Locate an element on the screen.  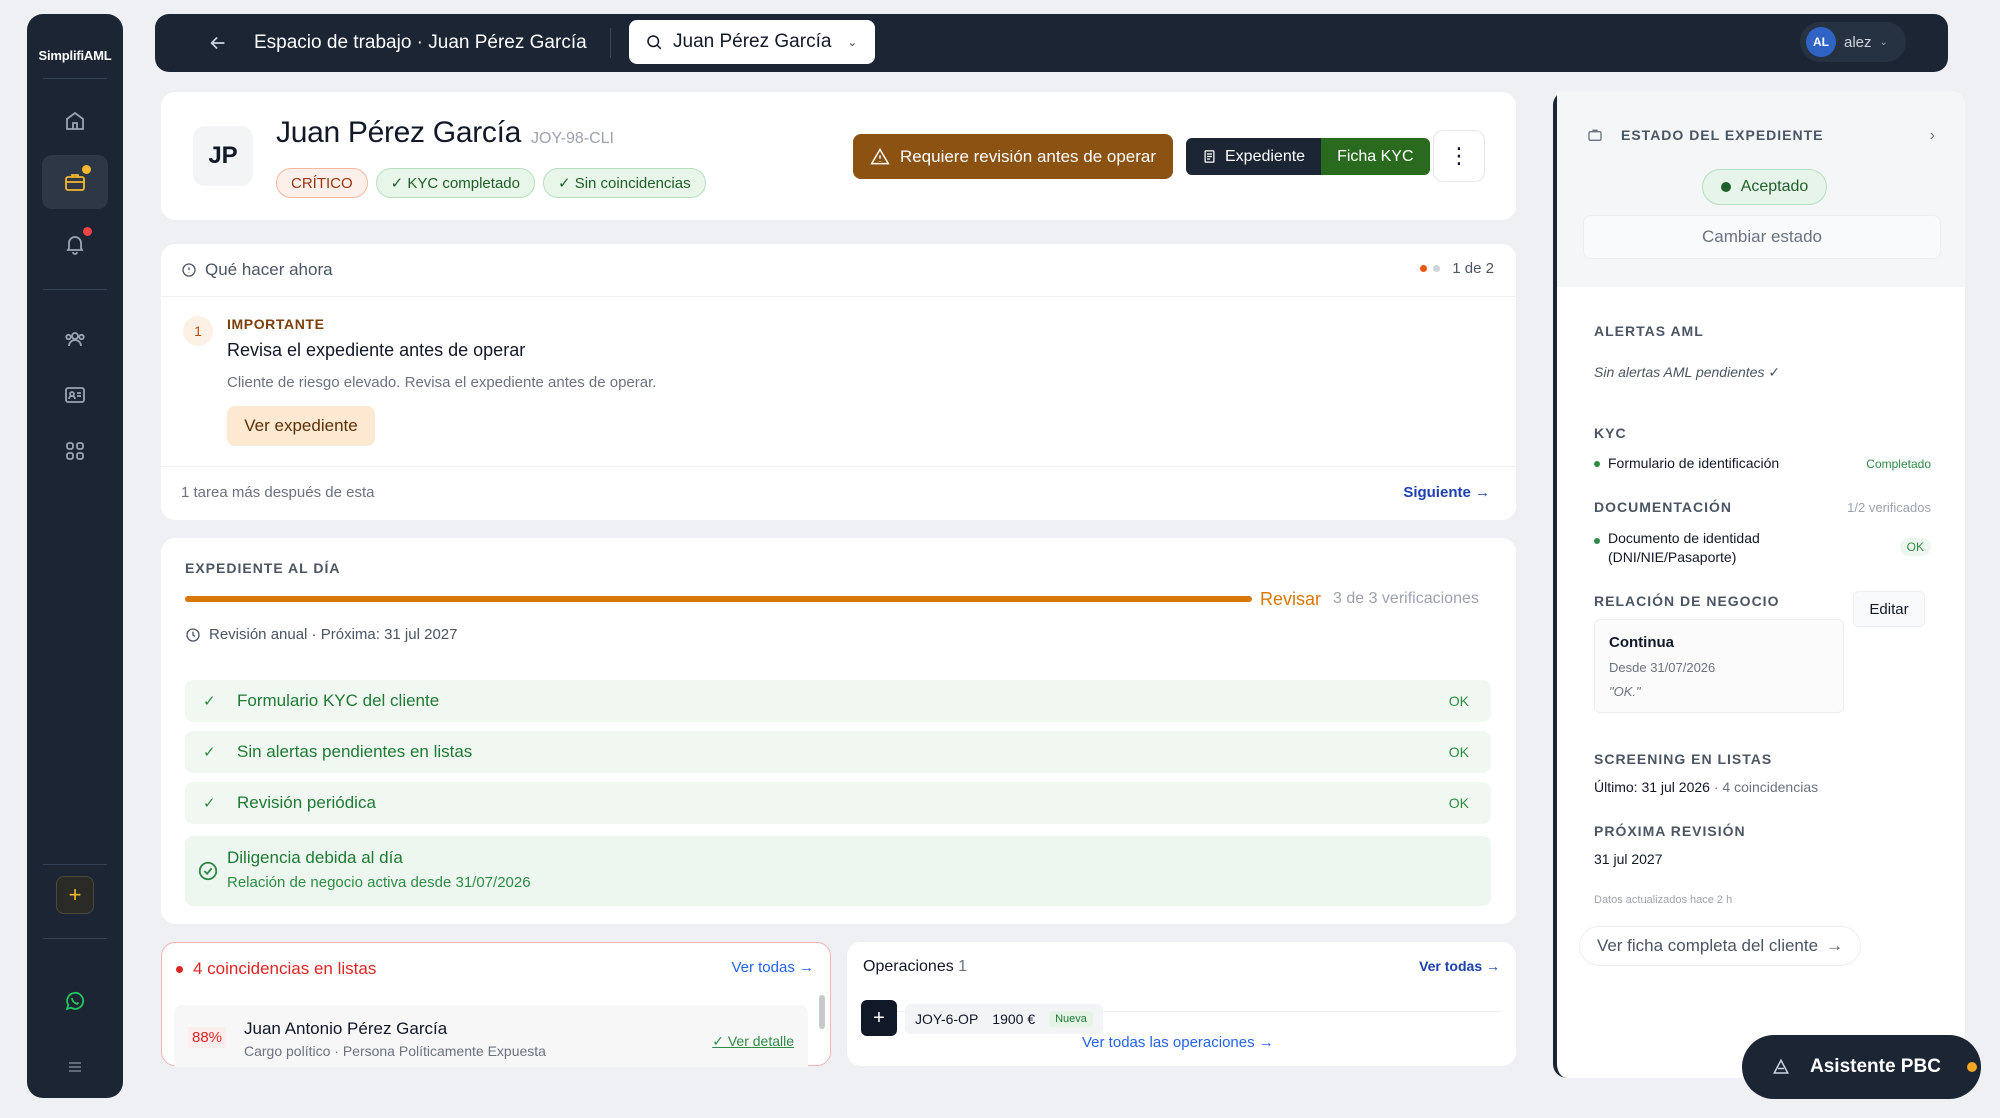
add-operation-button: + is located at coordinates (879, 1018).